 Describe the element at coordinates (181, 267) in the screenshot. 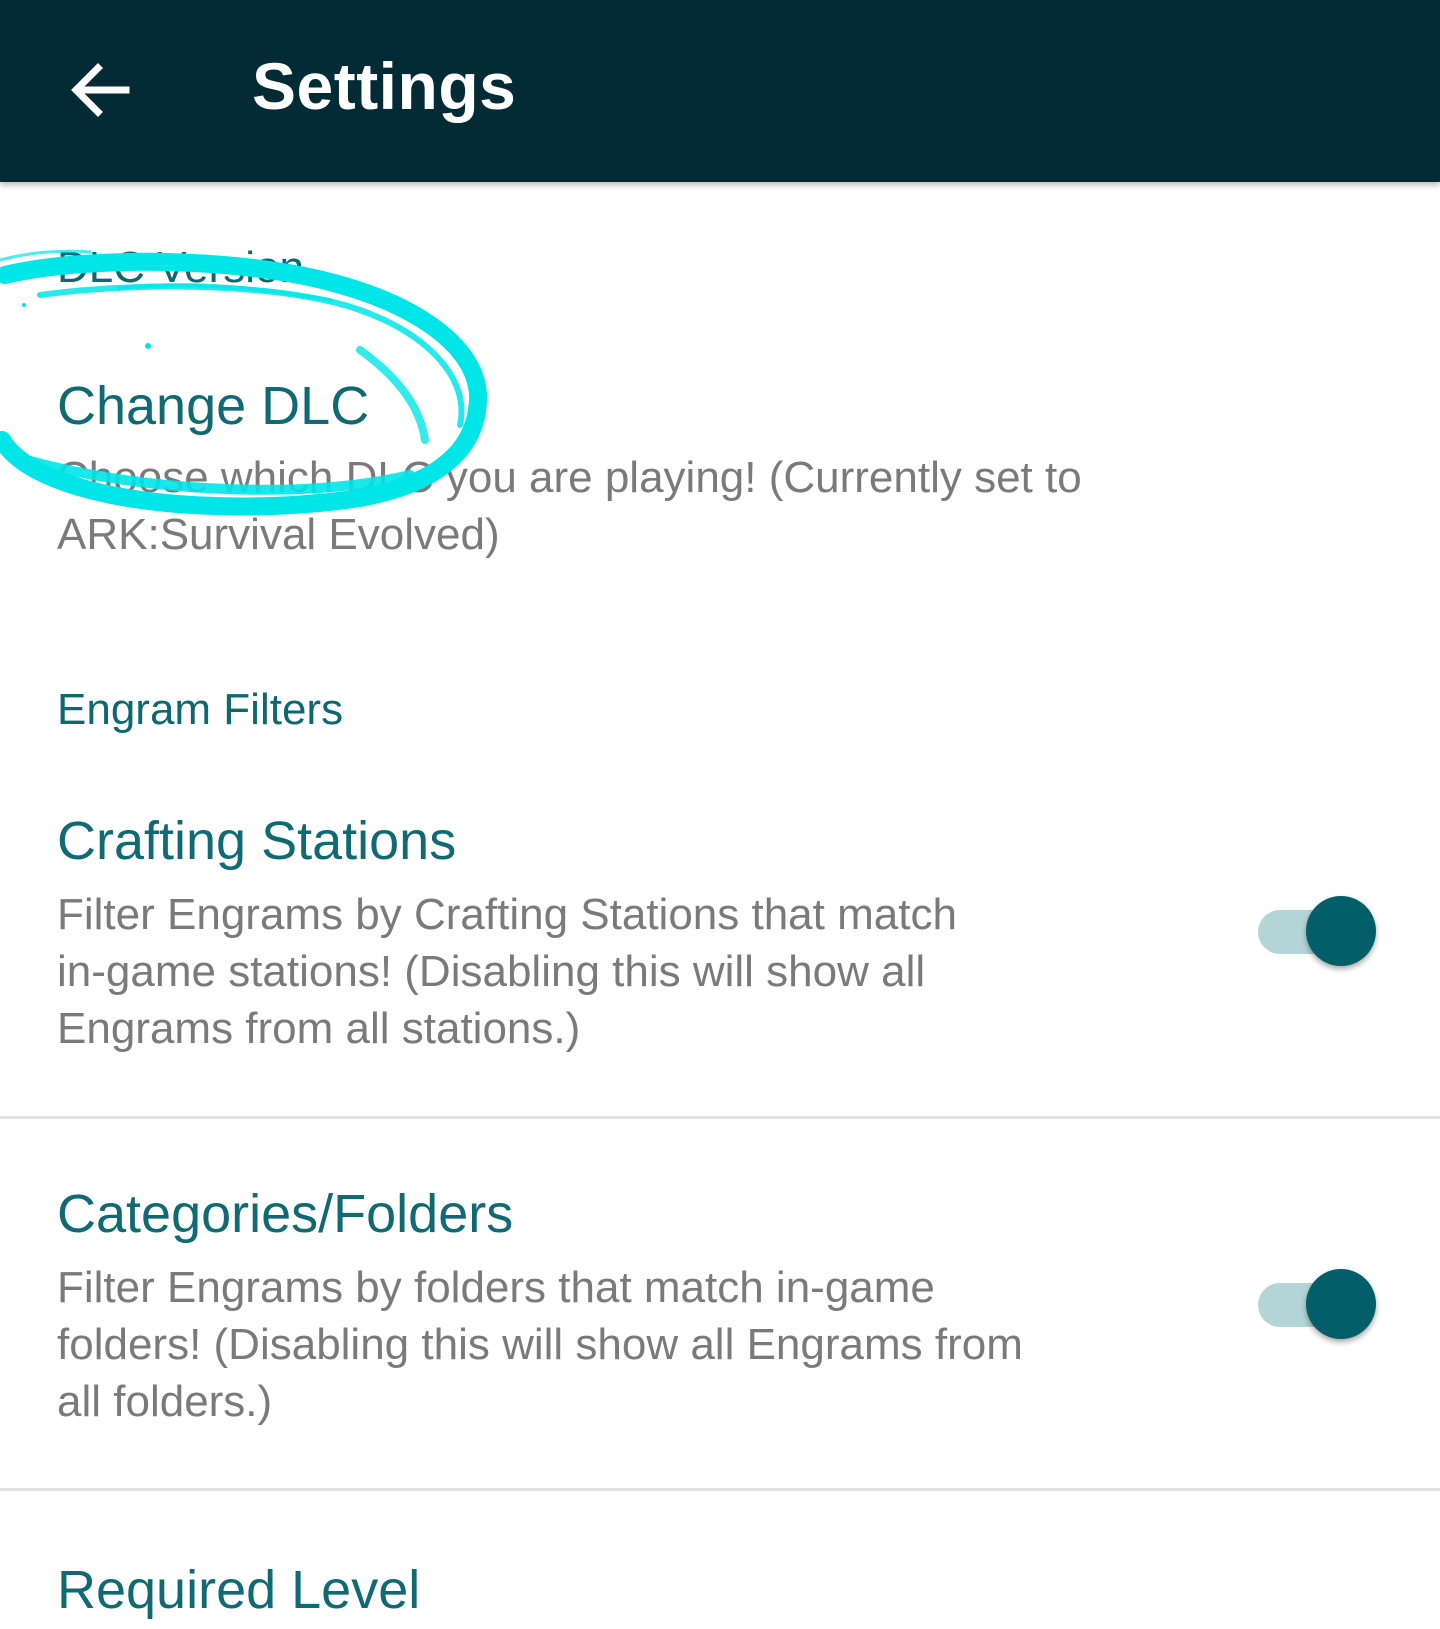

I see `section-header-dlc-version: DLC Version` at that location.